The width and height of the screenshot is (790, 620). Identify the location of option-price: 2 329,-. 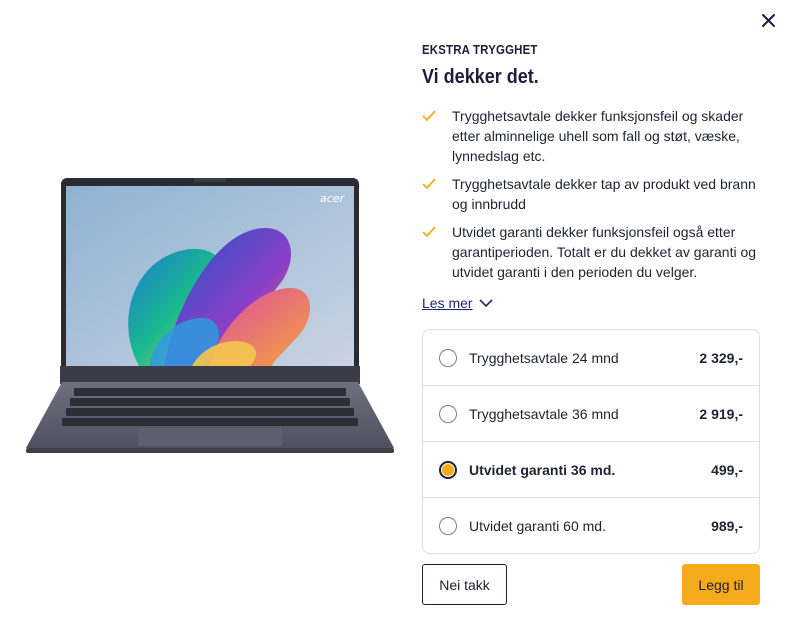
(721, 357).